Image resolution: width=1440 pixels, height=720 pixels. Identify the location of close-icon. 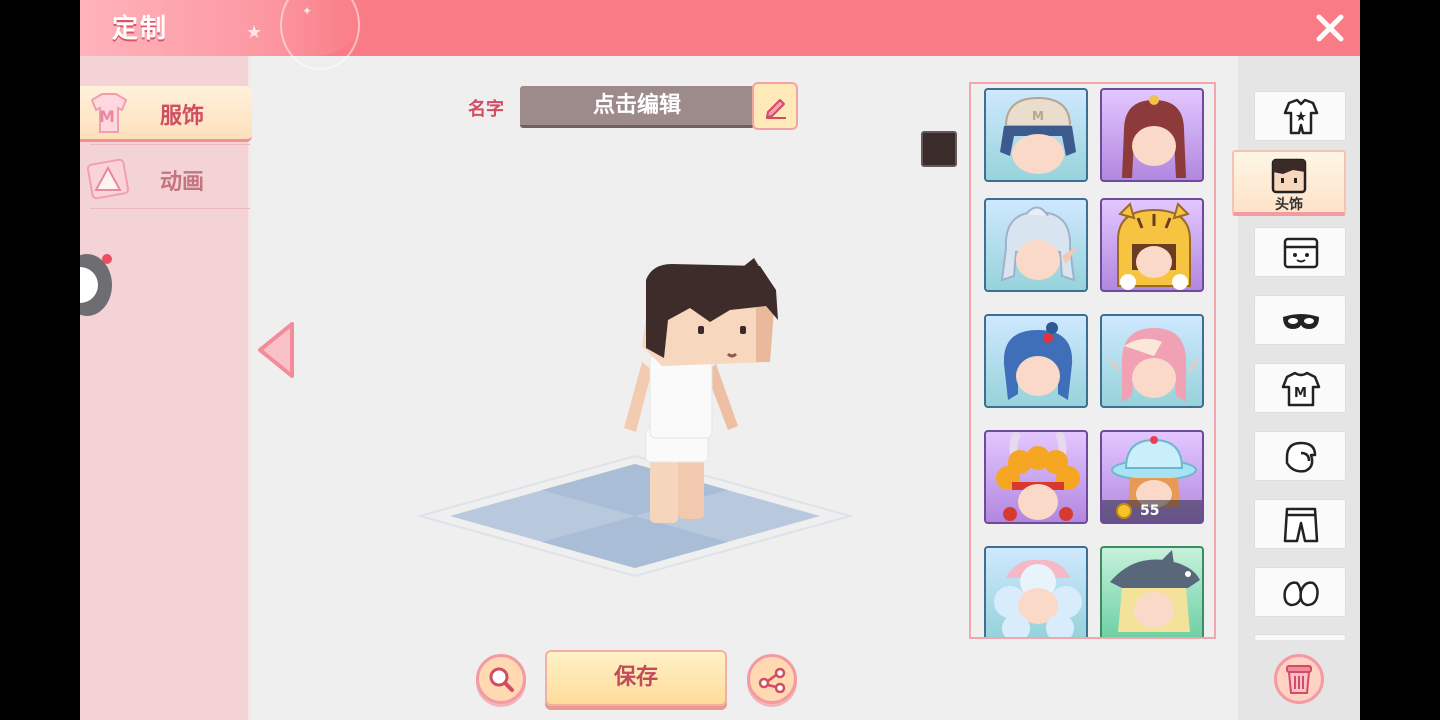
(1330, 28).